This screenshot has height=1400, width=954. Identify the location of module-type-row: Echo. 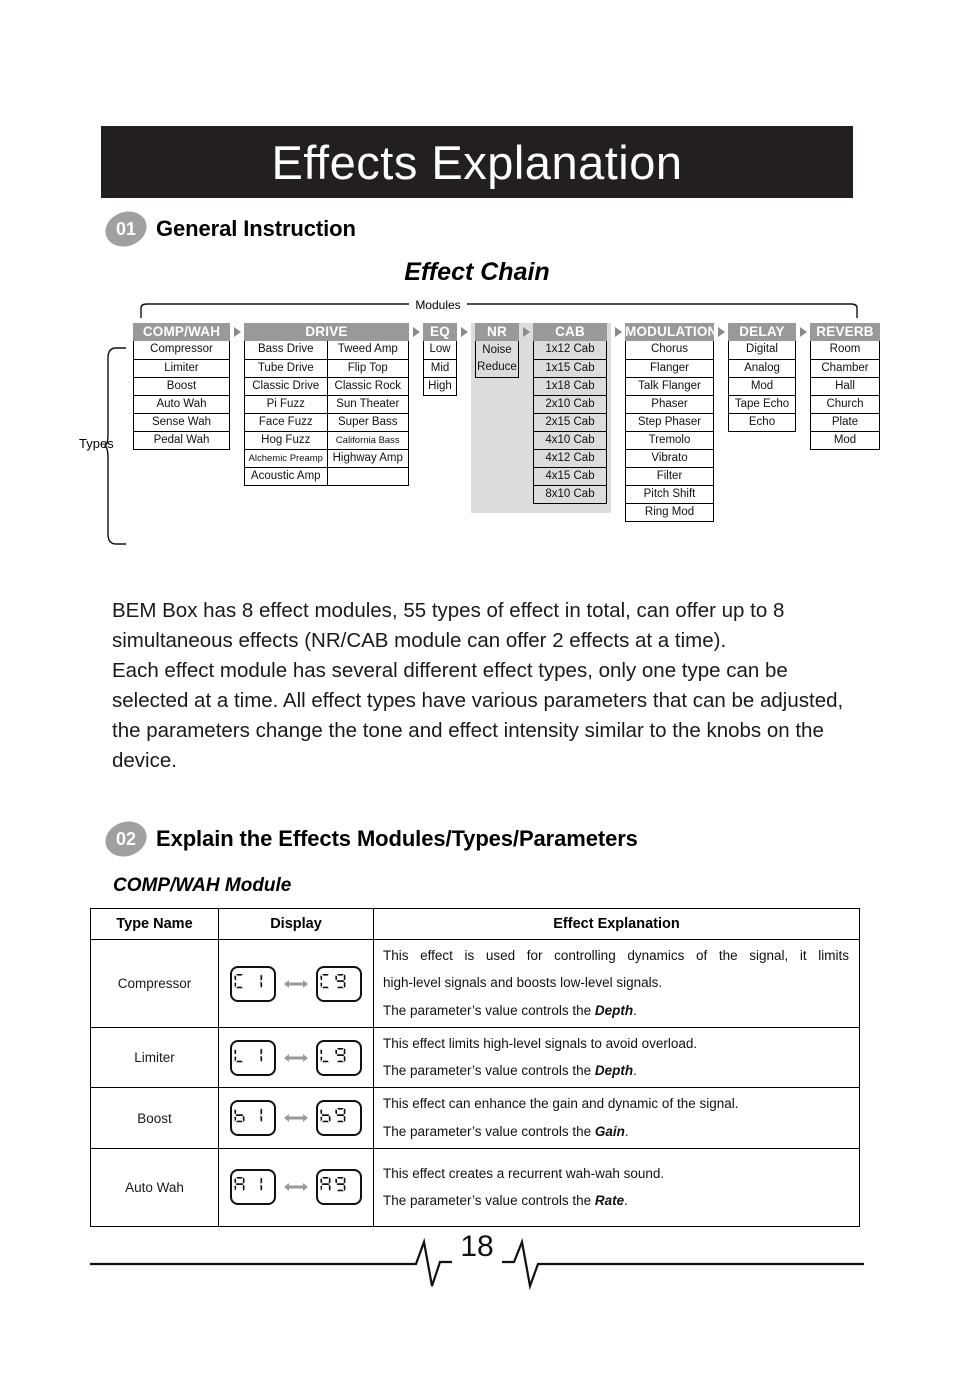
(762, 422).